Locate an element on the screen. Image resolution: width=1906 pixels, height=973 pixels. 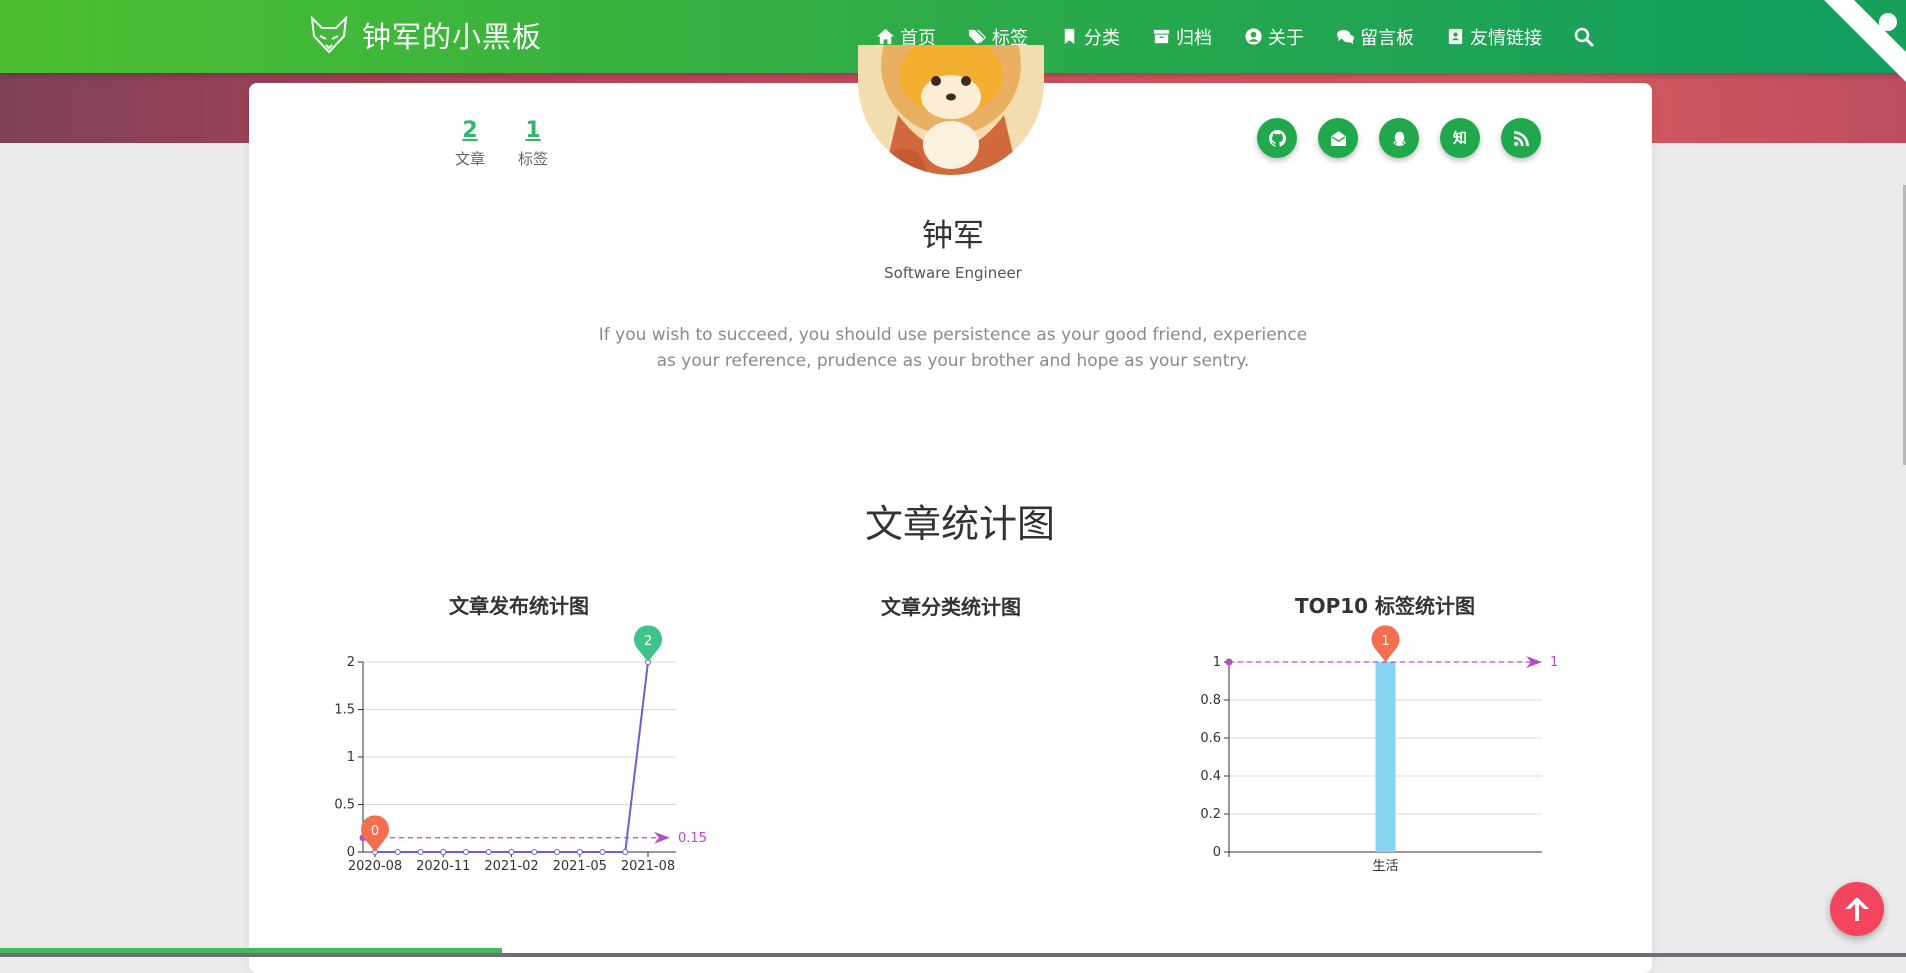
max-pin: 1 is located at coordinates (1385, 643).